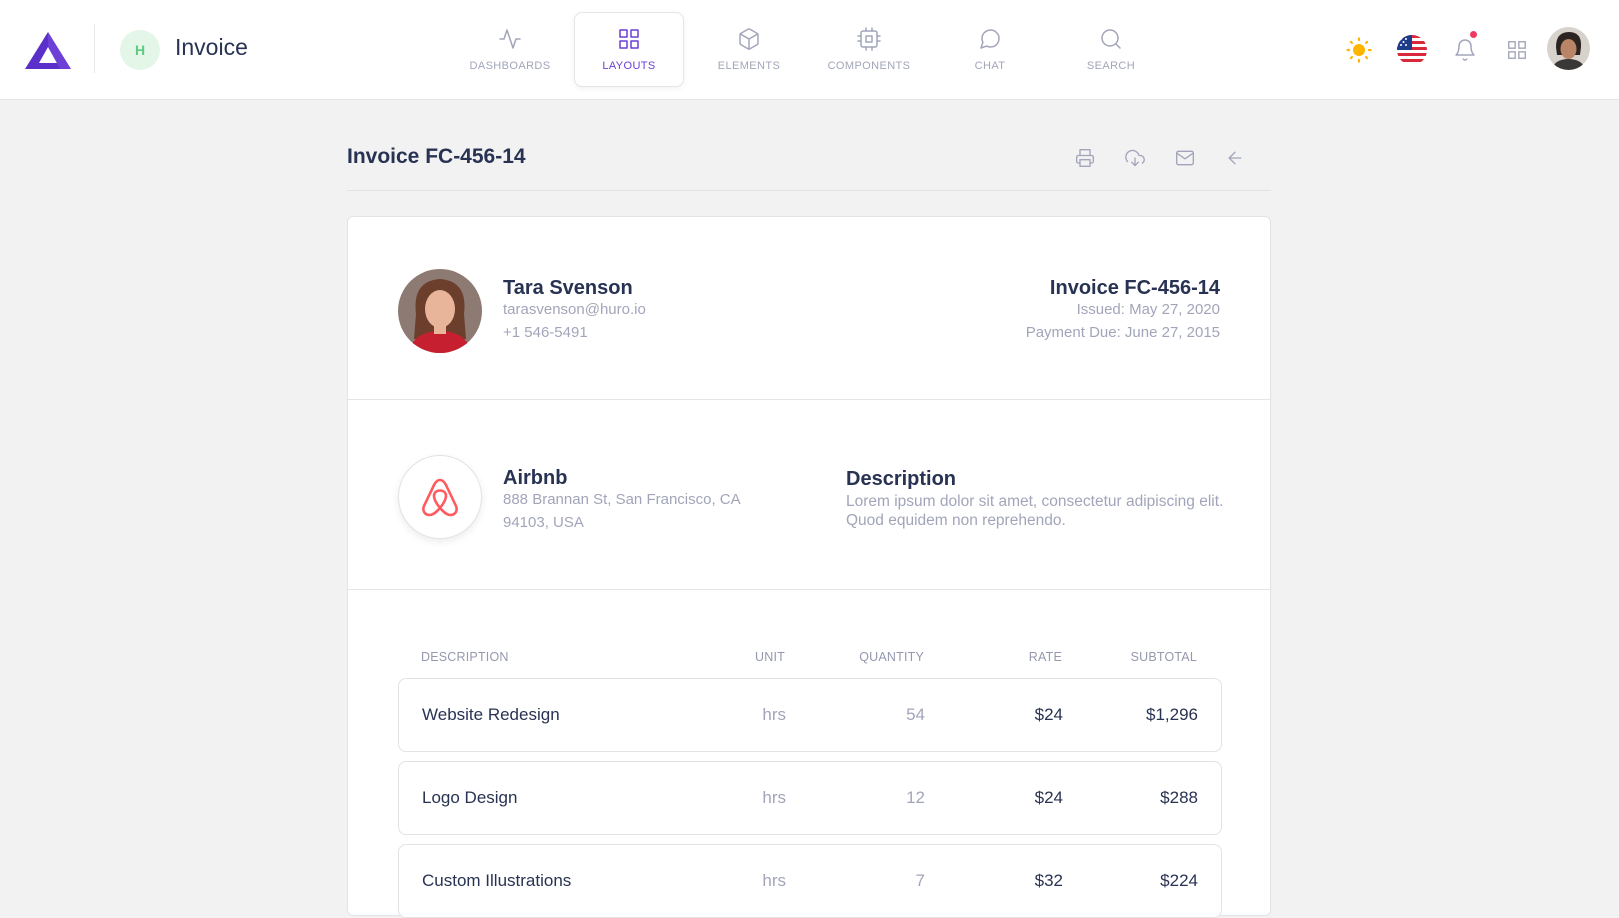  What do you see at coordinates (629, 49) in the screenshot?
I see `nav-layouts: Layouts` at bounding box center [629, 49].